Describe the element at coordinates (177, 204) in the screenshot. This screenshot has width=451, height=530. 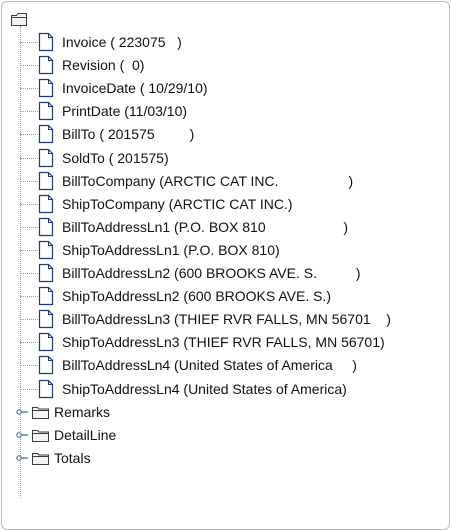
I see `node-label: ShipToCompany (ARCTIC CAT INC.)` at that location.